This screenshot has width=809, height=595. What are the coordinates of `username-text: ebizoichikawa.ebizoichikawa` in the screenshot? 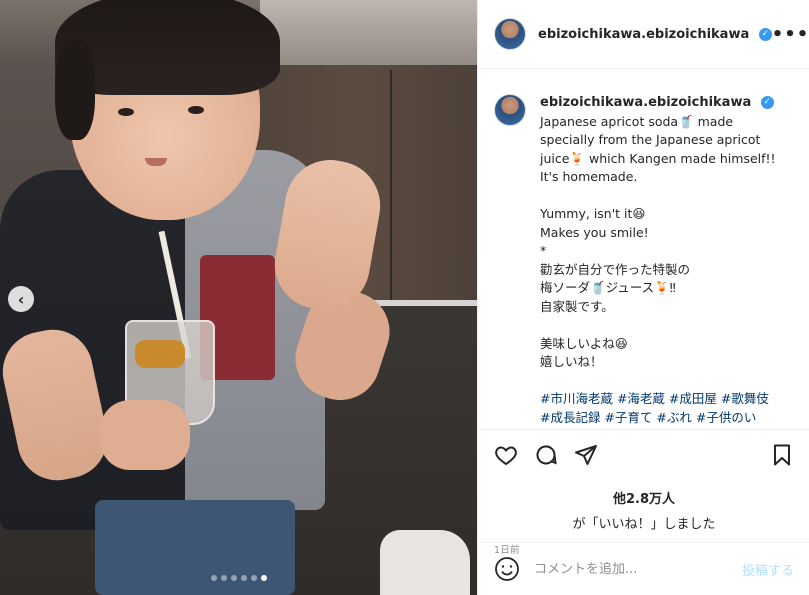 It's located at (643, 34).